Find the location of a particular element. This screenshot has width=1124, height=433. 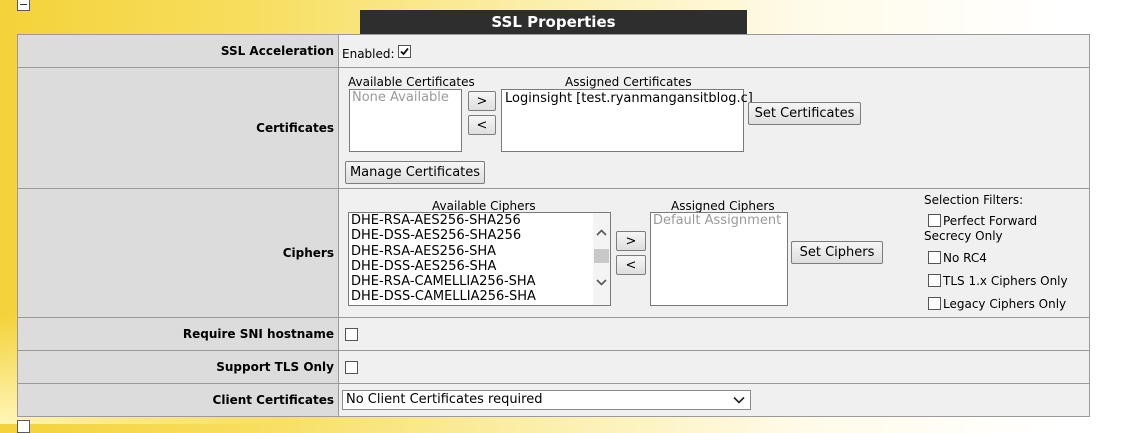

cipher-list-item: DHE-DSS-AES256-SHA is located at coordinates (470, 266).